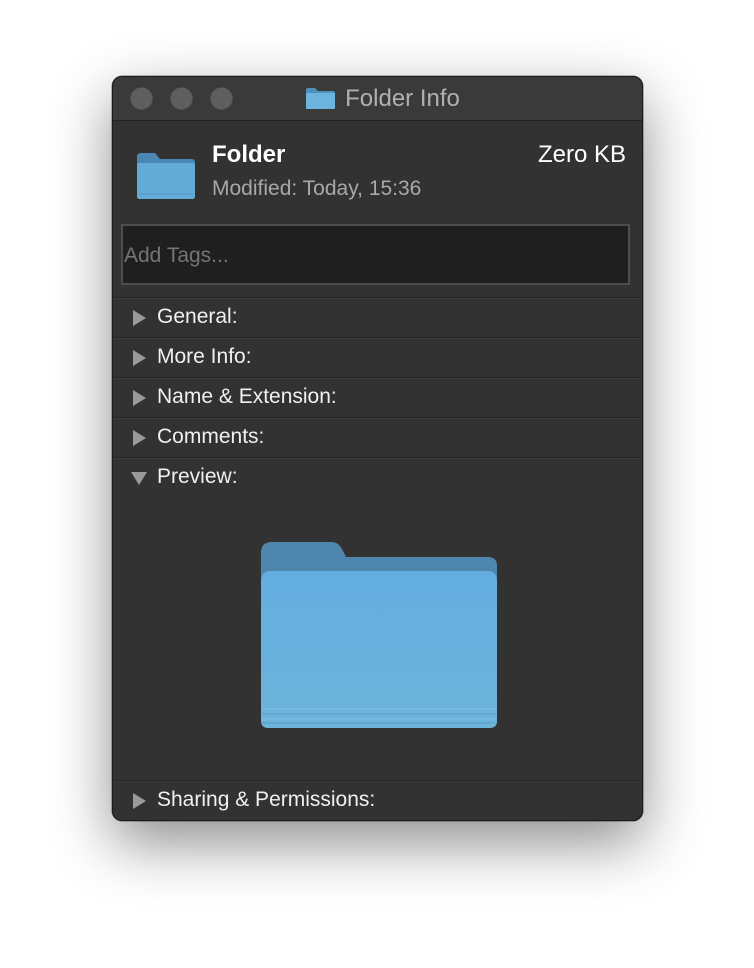 This screenshot has width=754, height=968. What do you see at coordinates (377, 171) in the screenshot?
I see `file-summary: Folder Zero KB Modified: Today, 15:36` at bounding box center [377, 171].